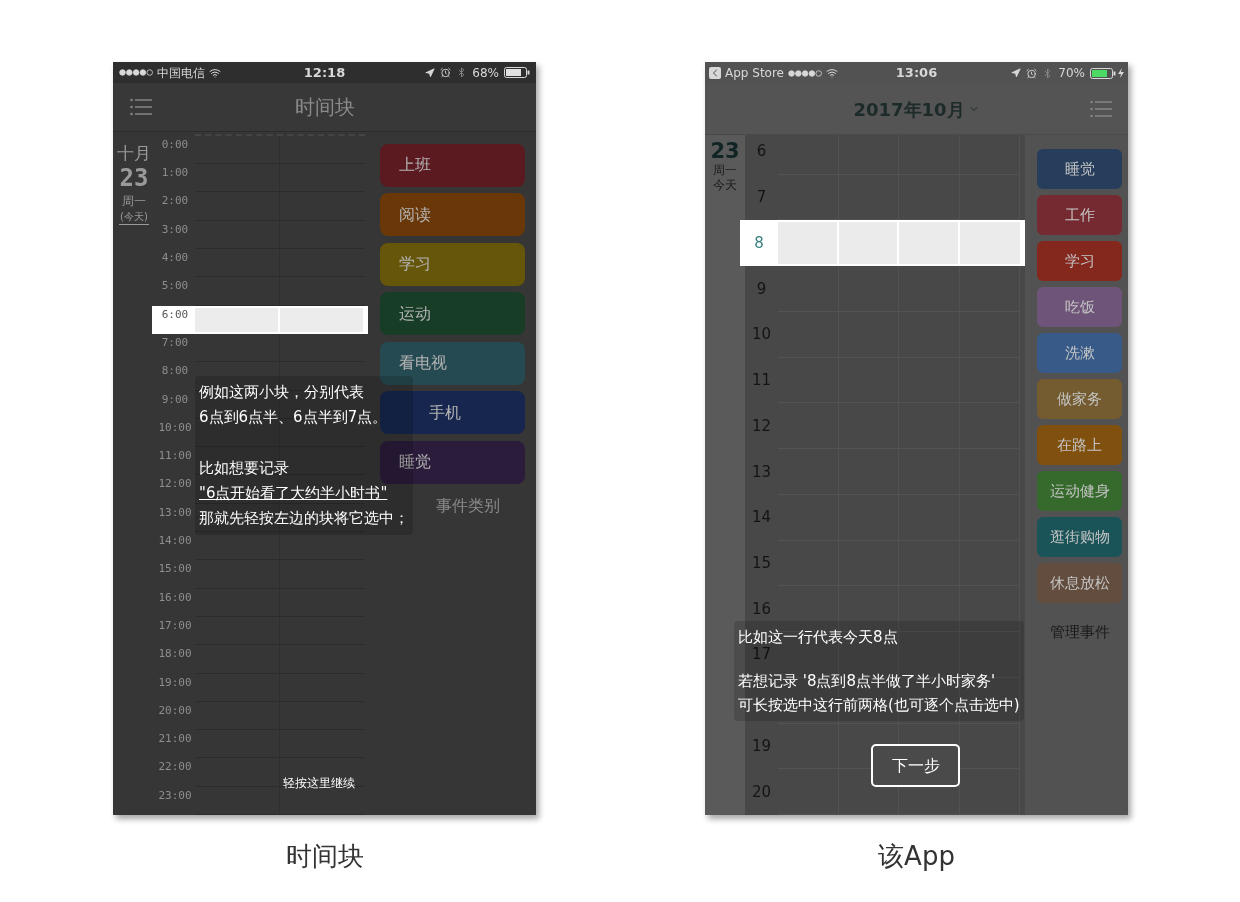 The width and height of the screenshot is (1240, 902). I want to click on category-button: 休息放松, so click(1079, 583).